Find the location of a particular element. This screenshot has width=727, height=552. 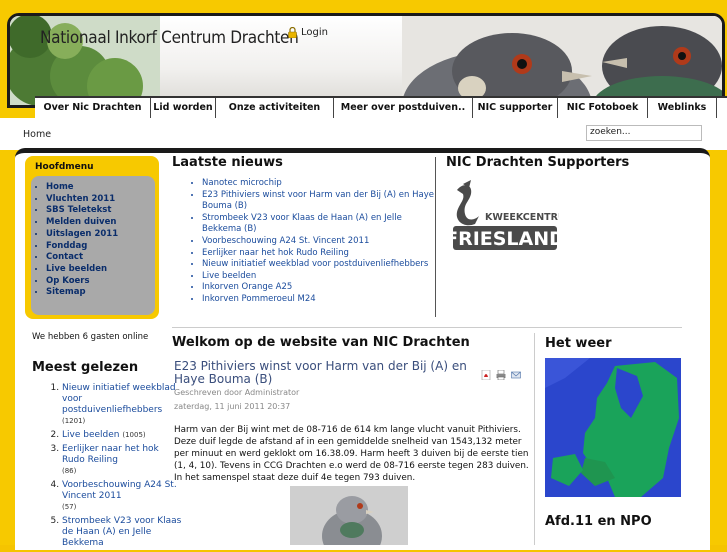

menu-item-sitemap: Sitemap is located at coordinates (82, 293).